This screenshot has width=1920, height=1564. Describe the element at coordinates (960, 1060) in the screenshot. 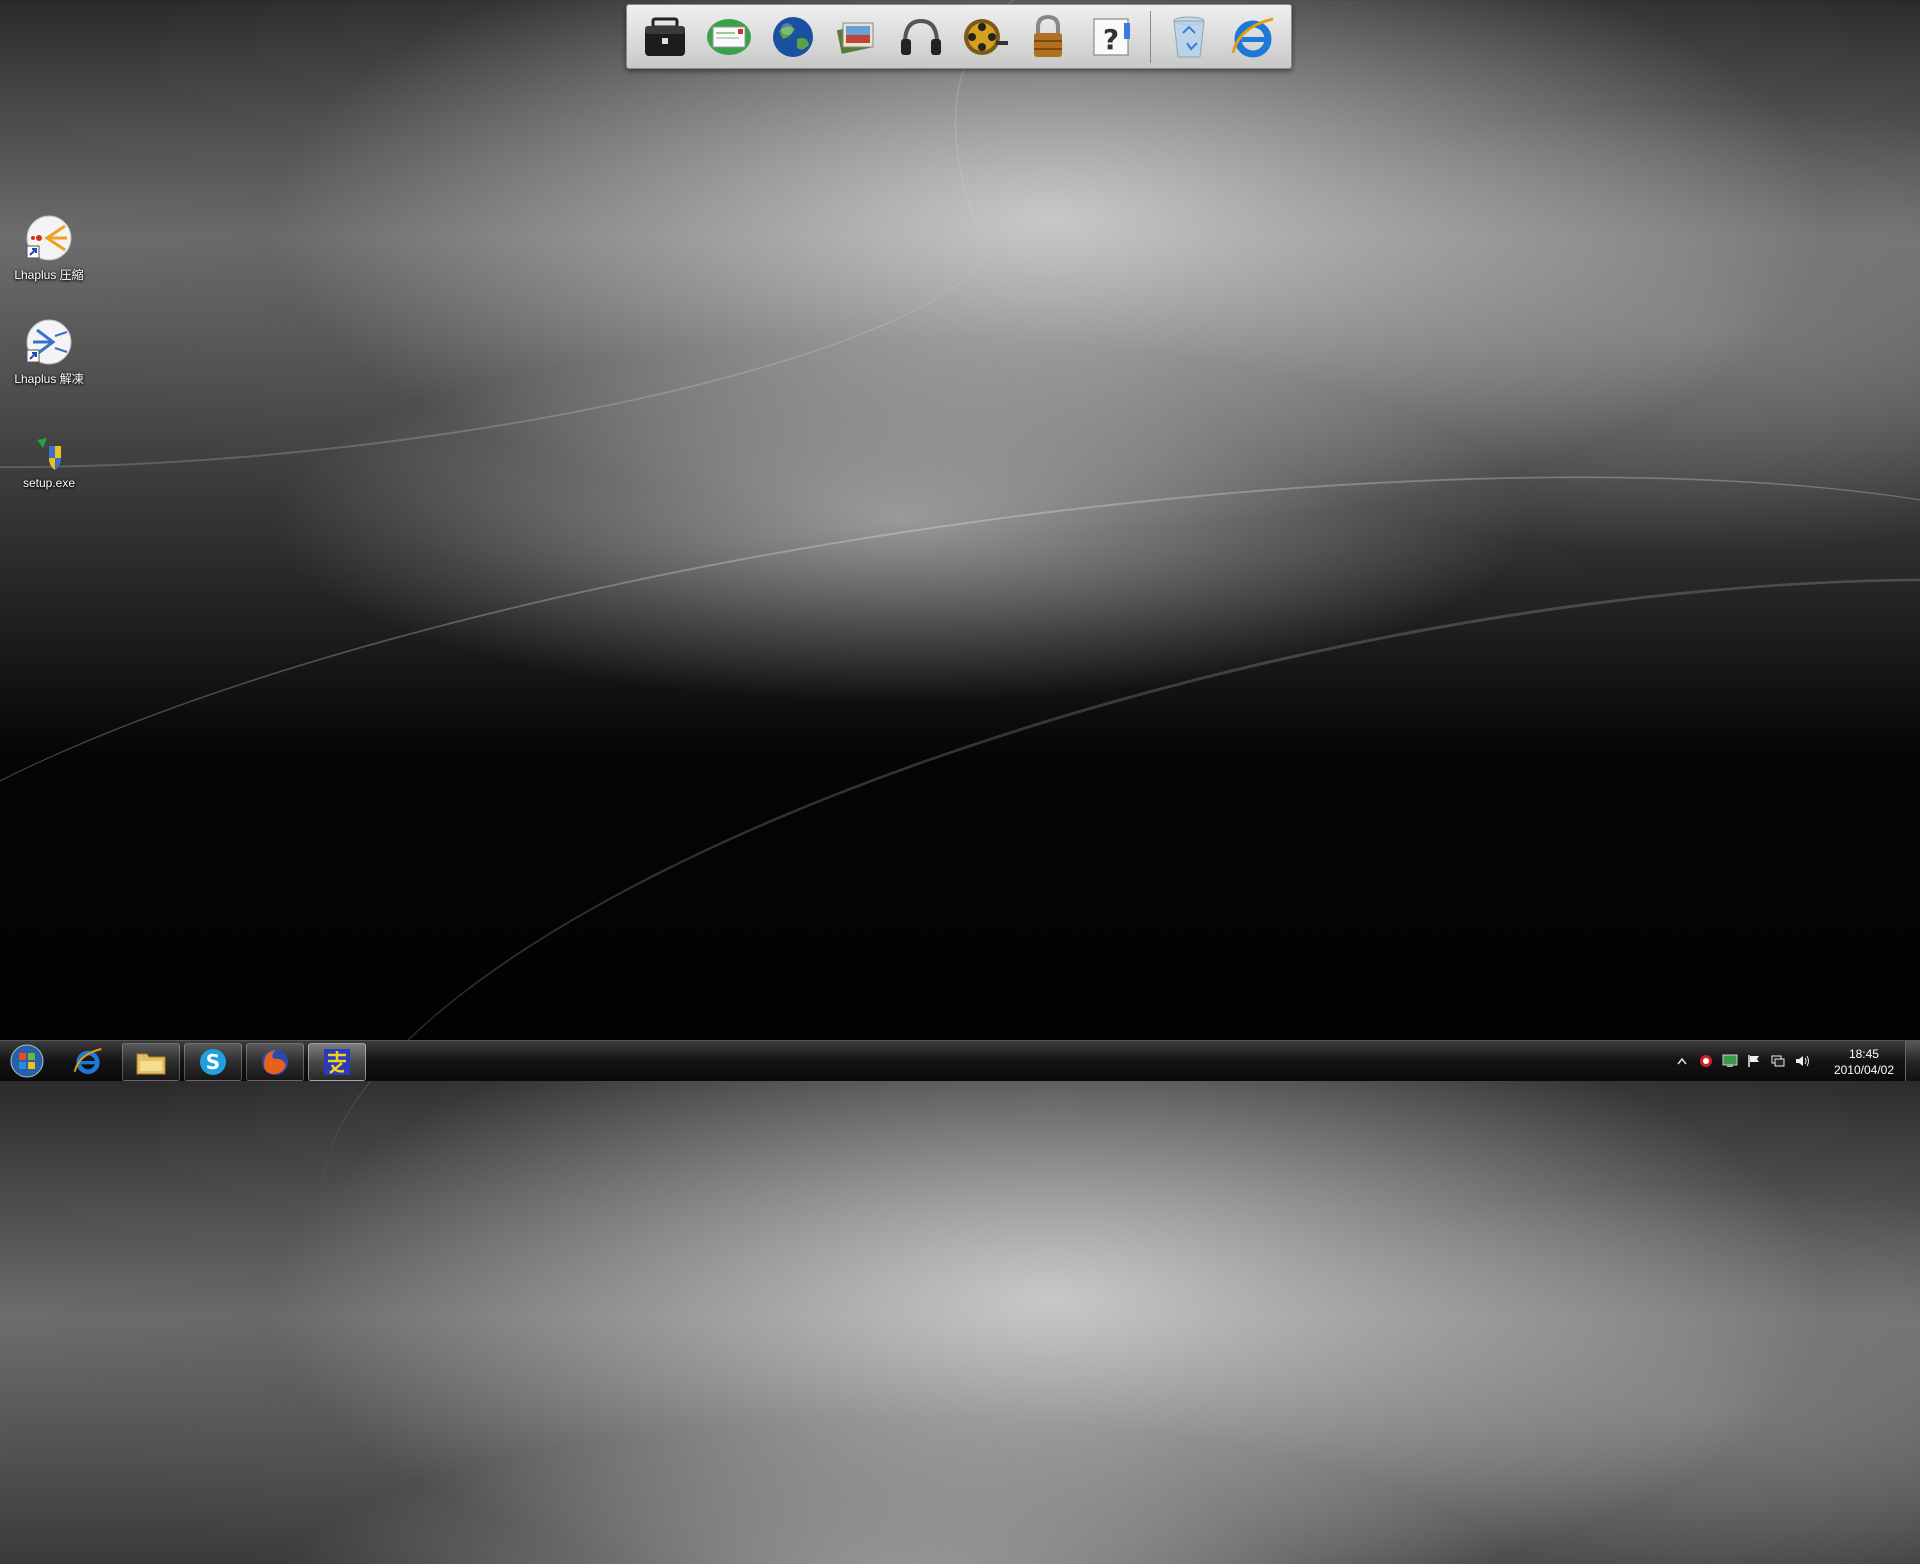

I see `taskbar: S 18:45 2010/04/02` at that location.